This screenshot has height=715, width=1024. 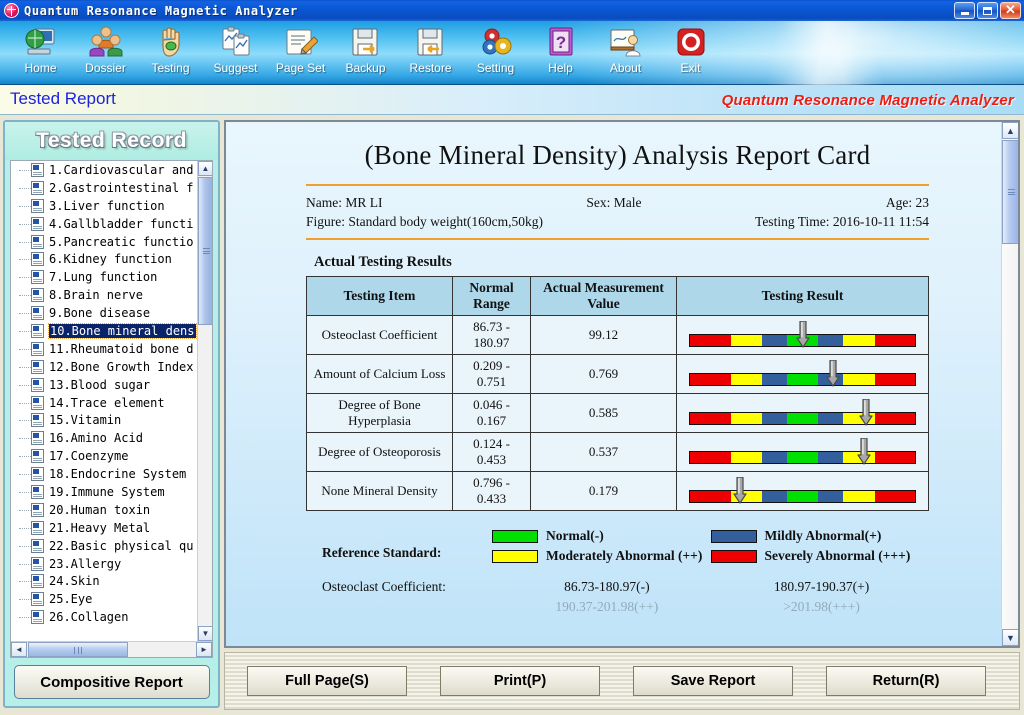 I want to click on sidebar-scroll-down-button: ▼, so click(x=205, y=633).